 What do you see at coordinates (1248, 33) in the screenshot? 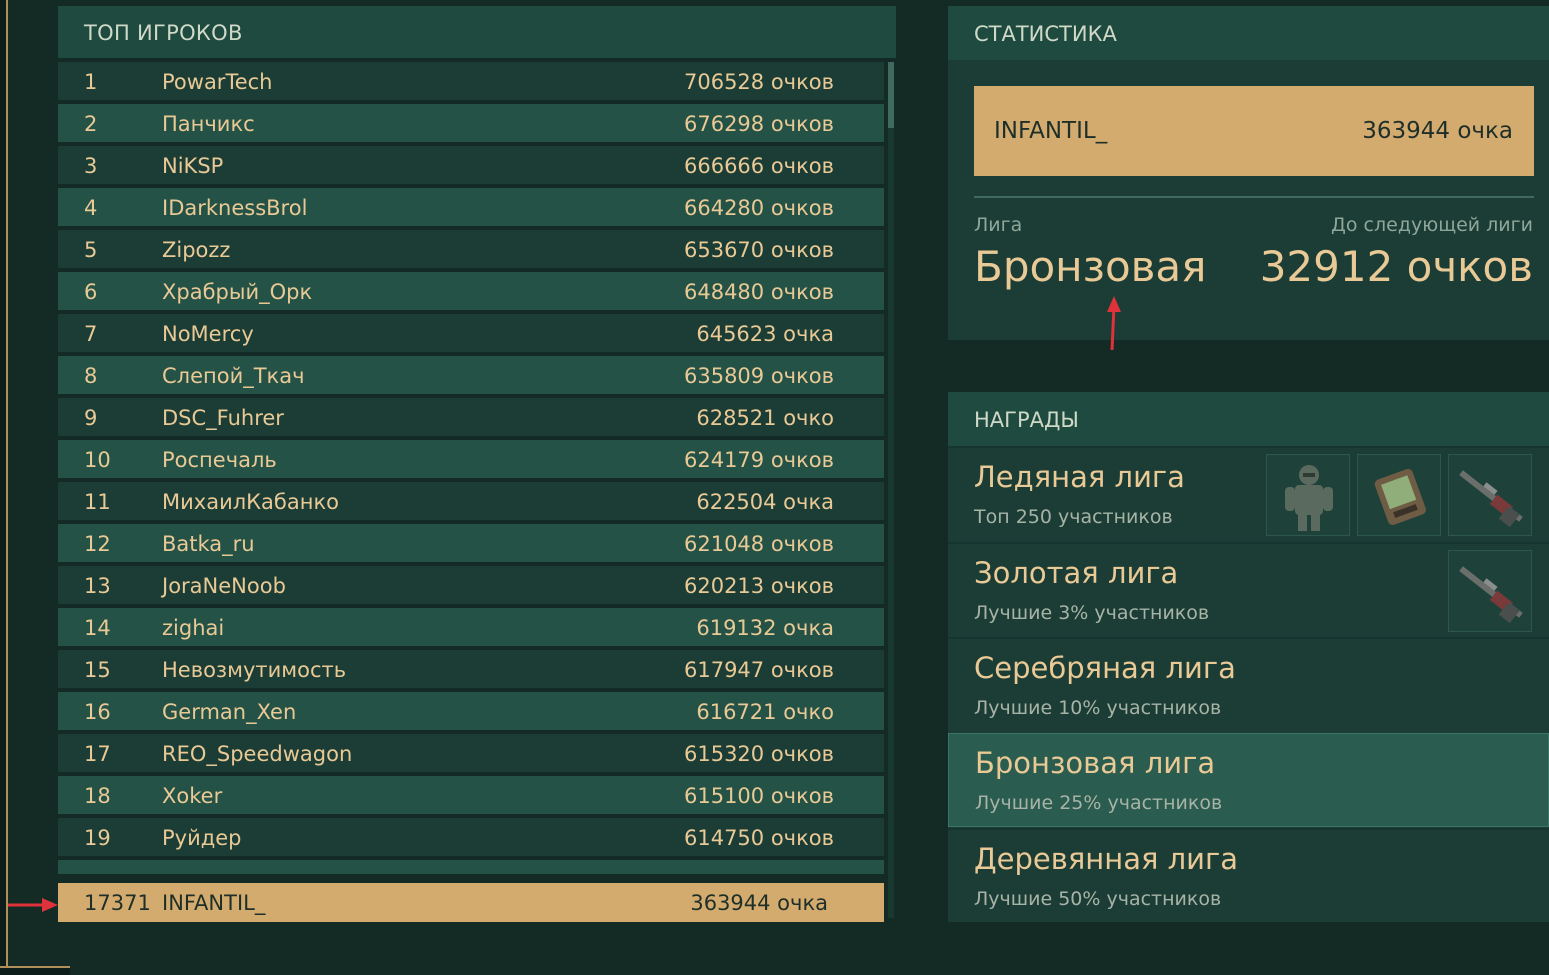
I see `statistics-header: СТАТИСТИКА` at bounding box center [1248, 33].